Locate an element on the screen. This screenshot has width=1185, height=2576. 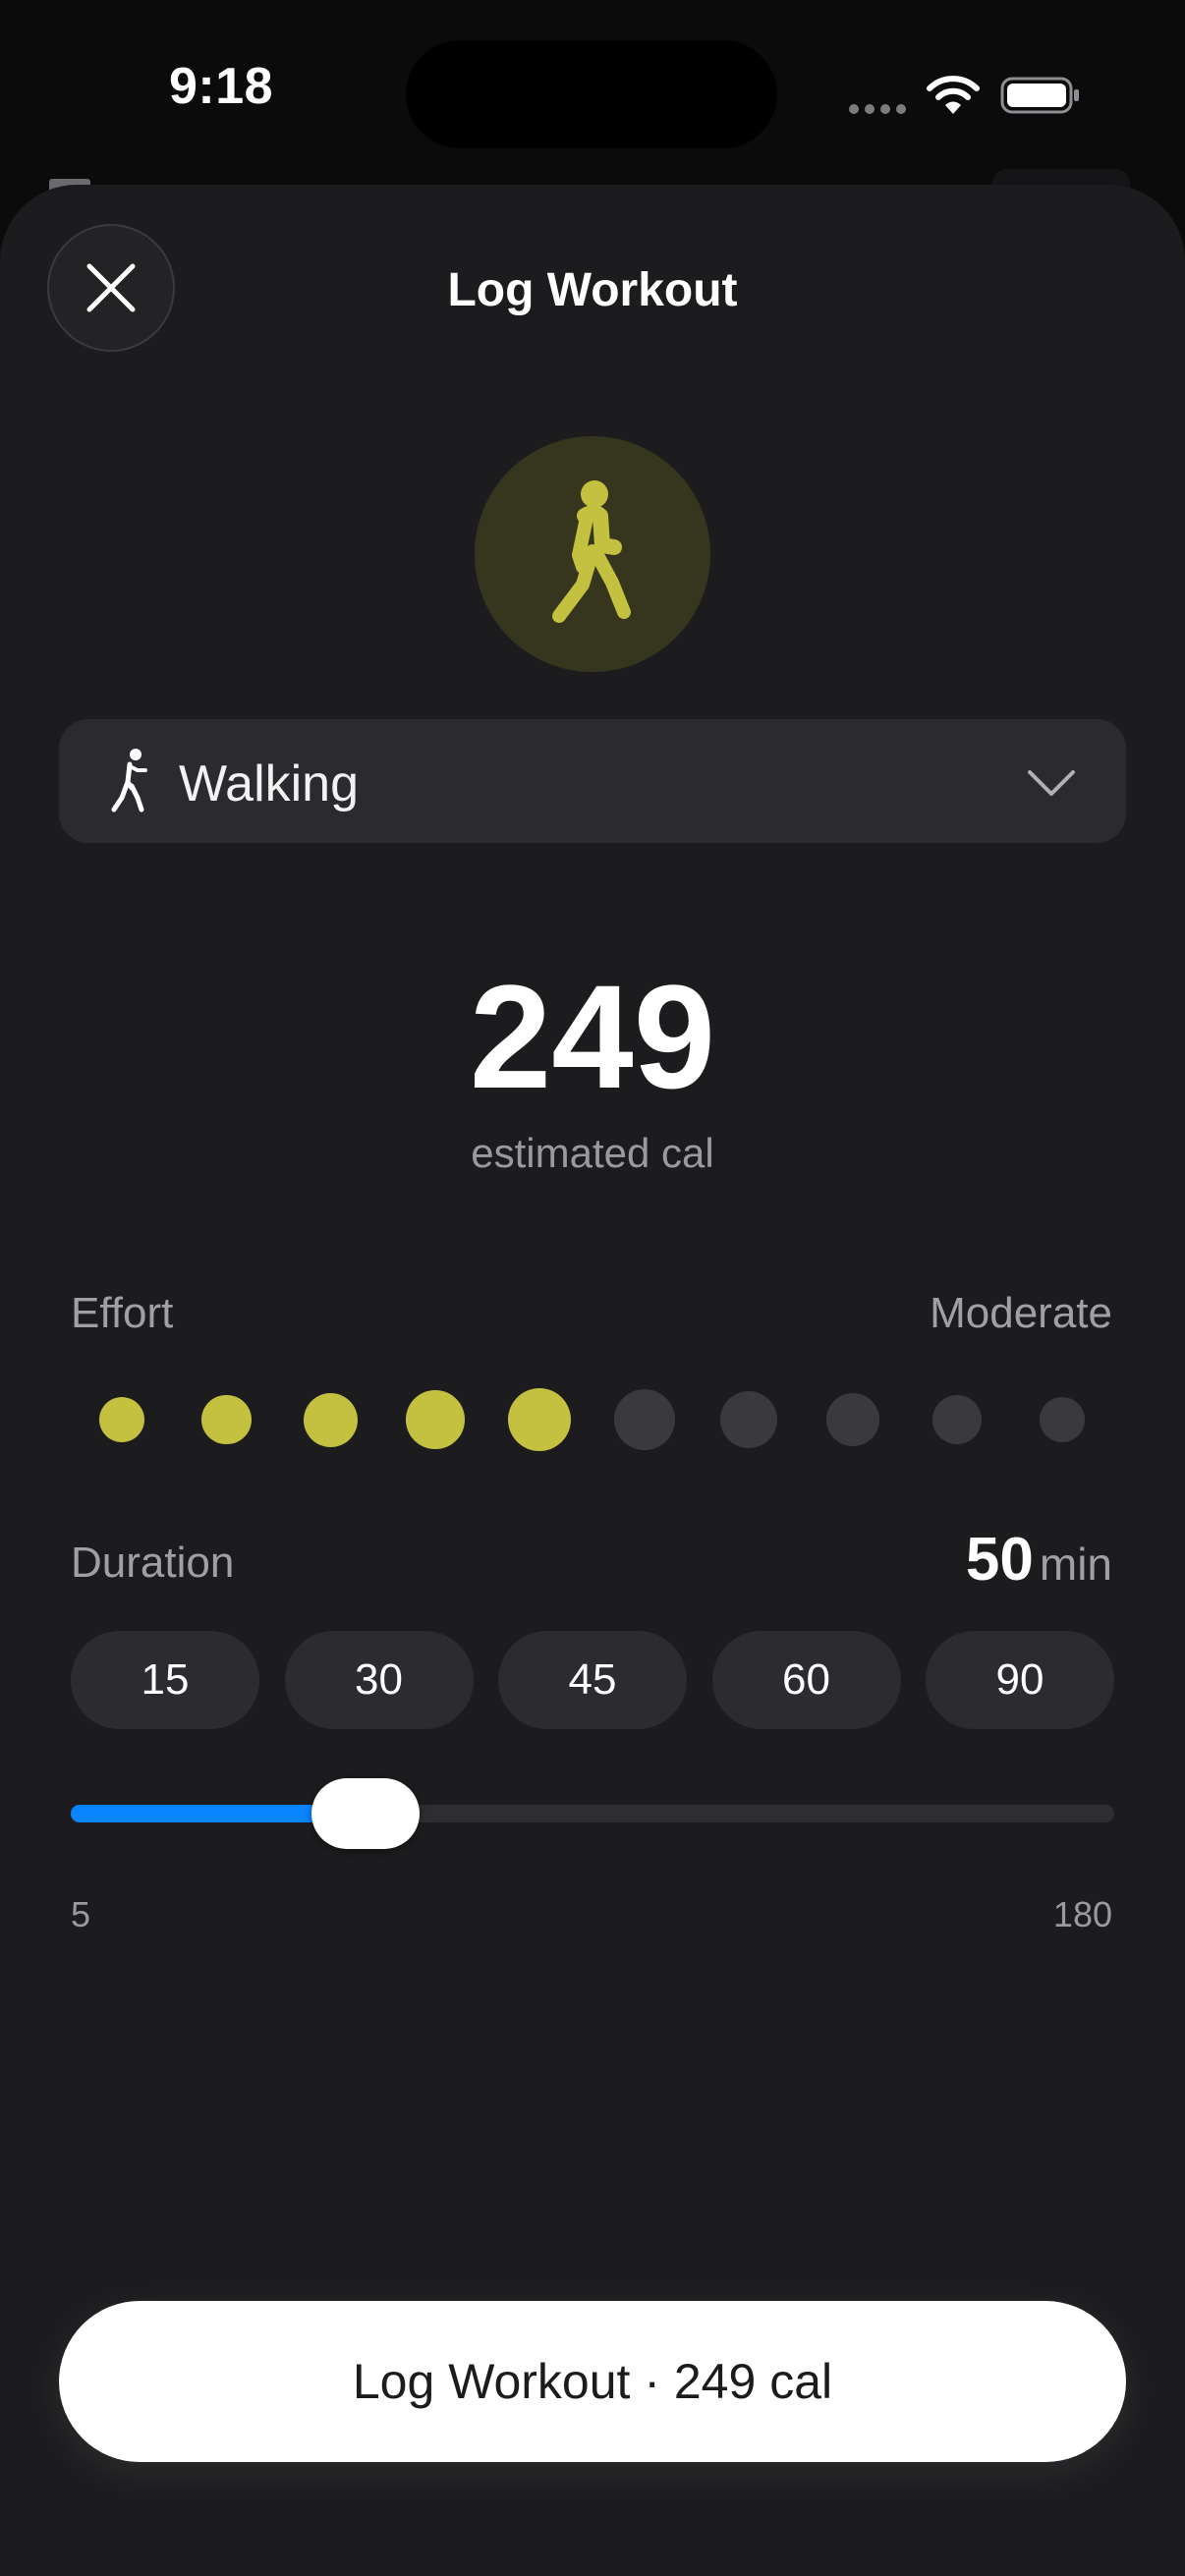
effort-label: Effort is located at coordinates (123, 1313).